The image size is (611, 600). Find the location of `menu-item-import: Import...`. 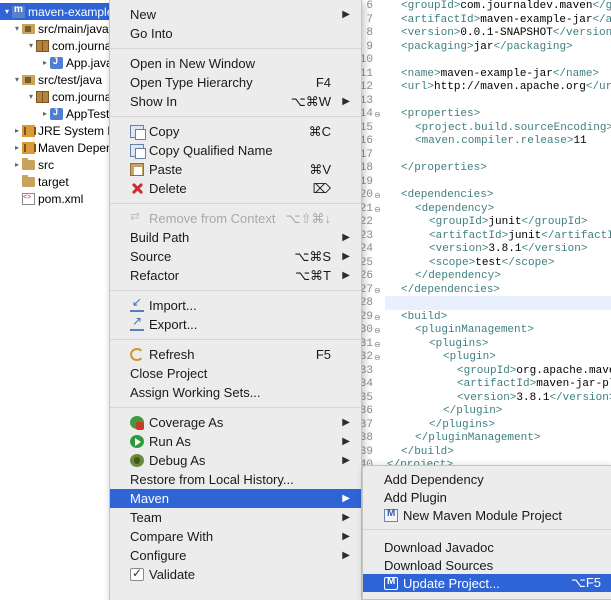

menu-item-import: Import... is located at coordinates (235, 305).